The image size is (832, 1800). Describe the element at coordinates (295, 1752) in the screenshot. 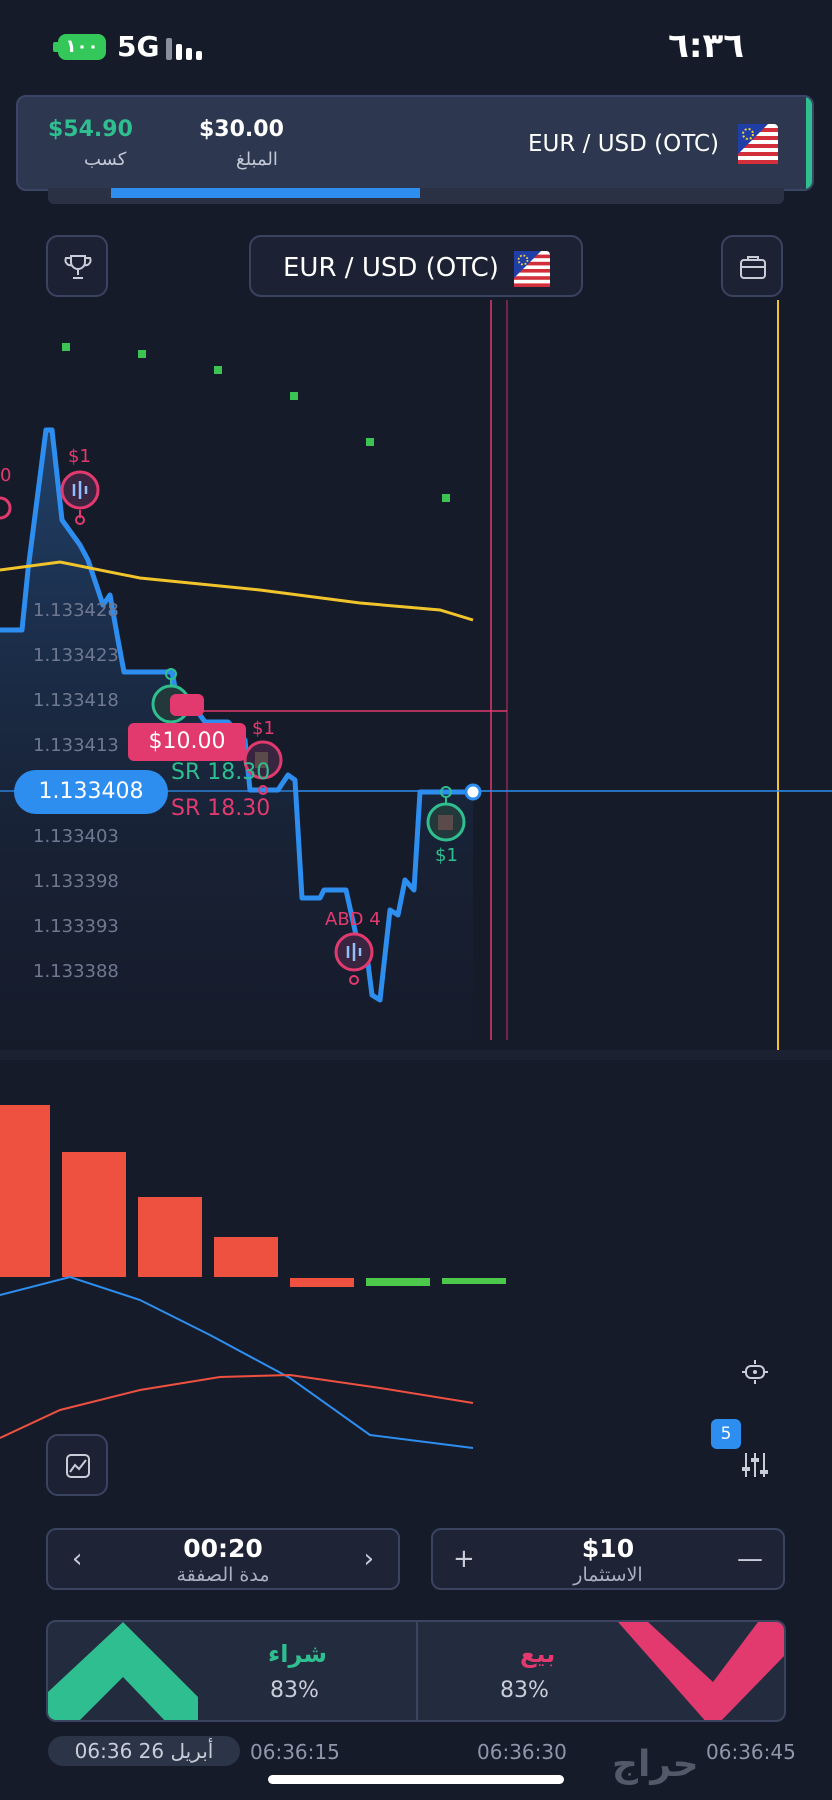

I see `time-tick: 06:36:15` at that location.